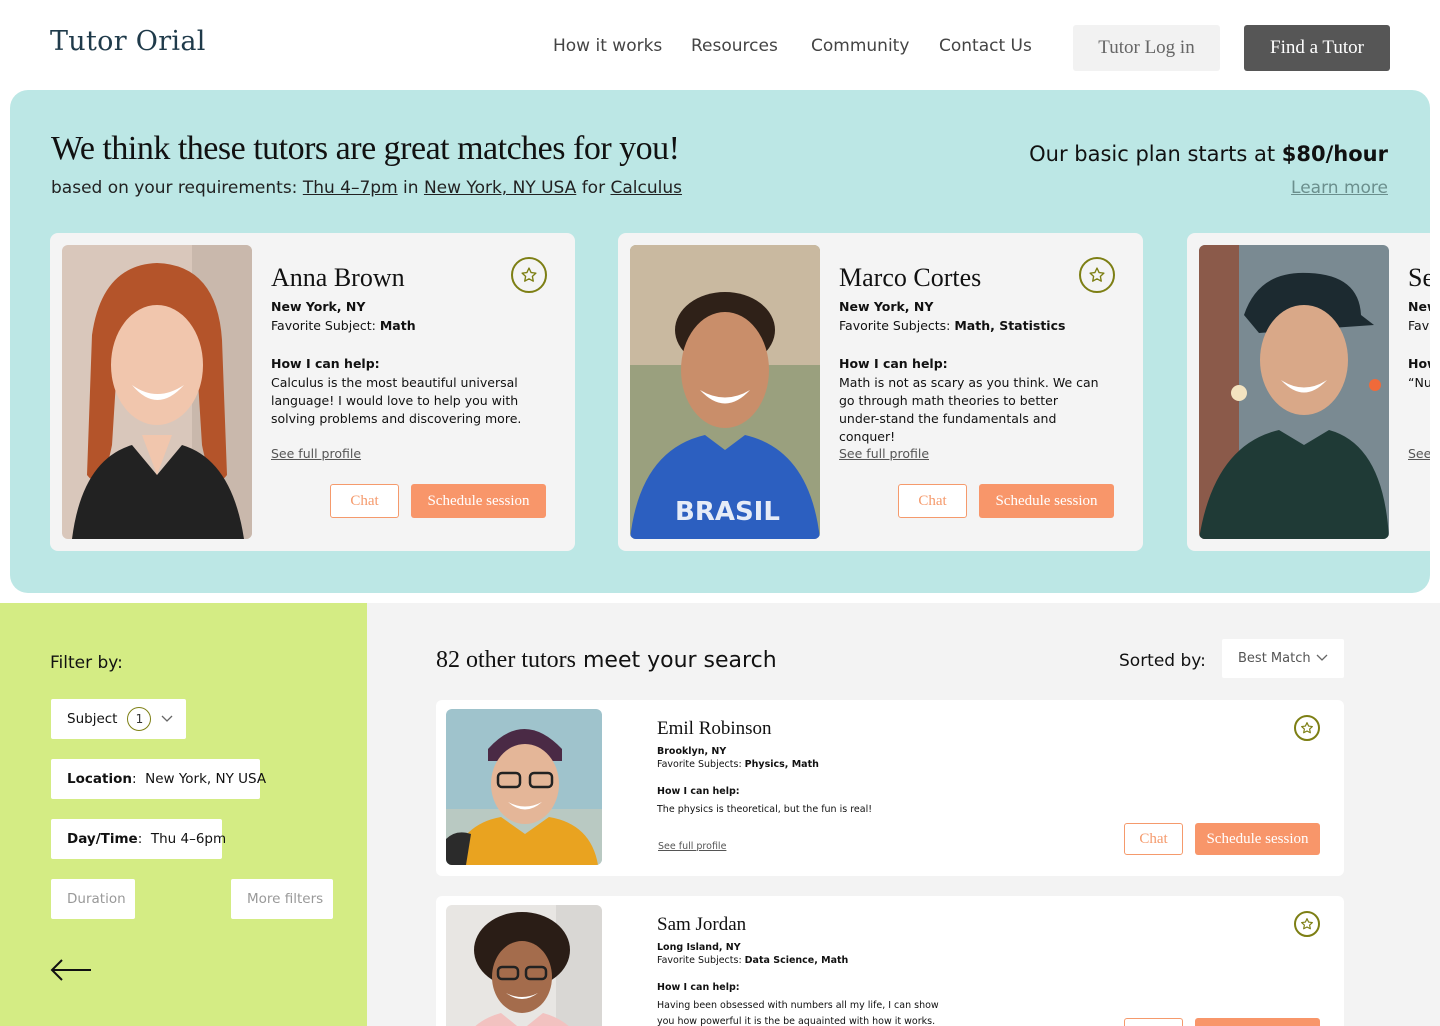 The height and width of the screenshot is (1026, 1440). Describe the element at coordinates (1317, 48) in the screenshot. I see `find-tutor-button: Find a Tutor` at that location.